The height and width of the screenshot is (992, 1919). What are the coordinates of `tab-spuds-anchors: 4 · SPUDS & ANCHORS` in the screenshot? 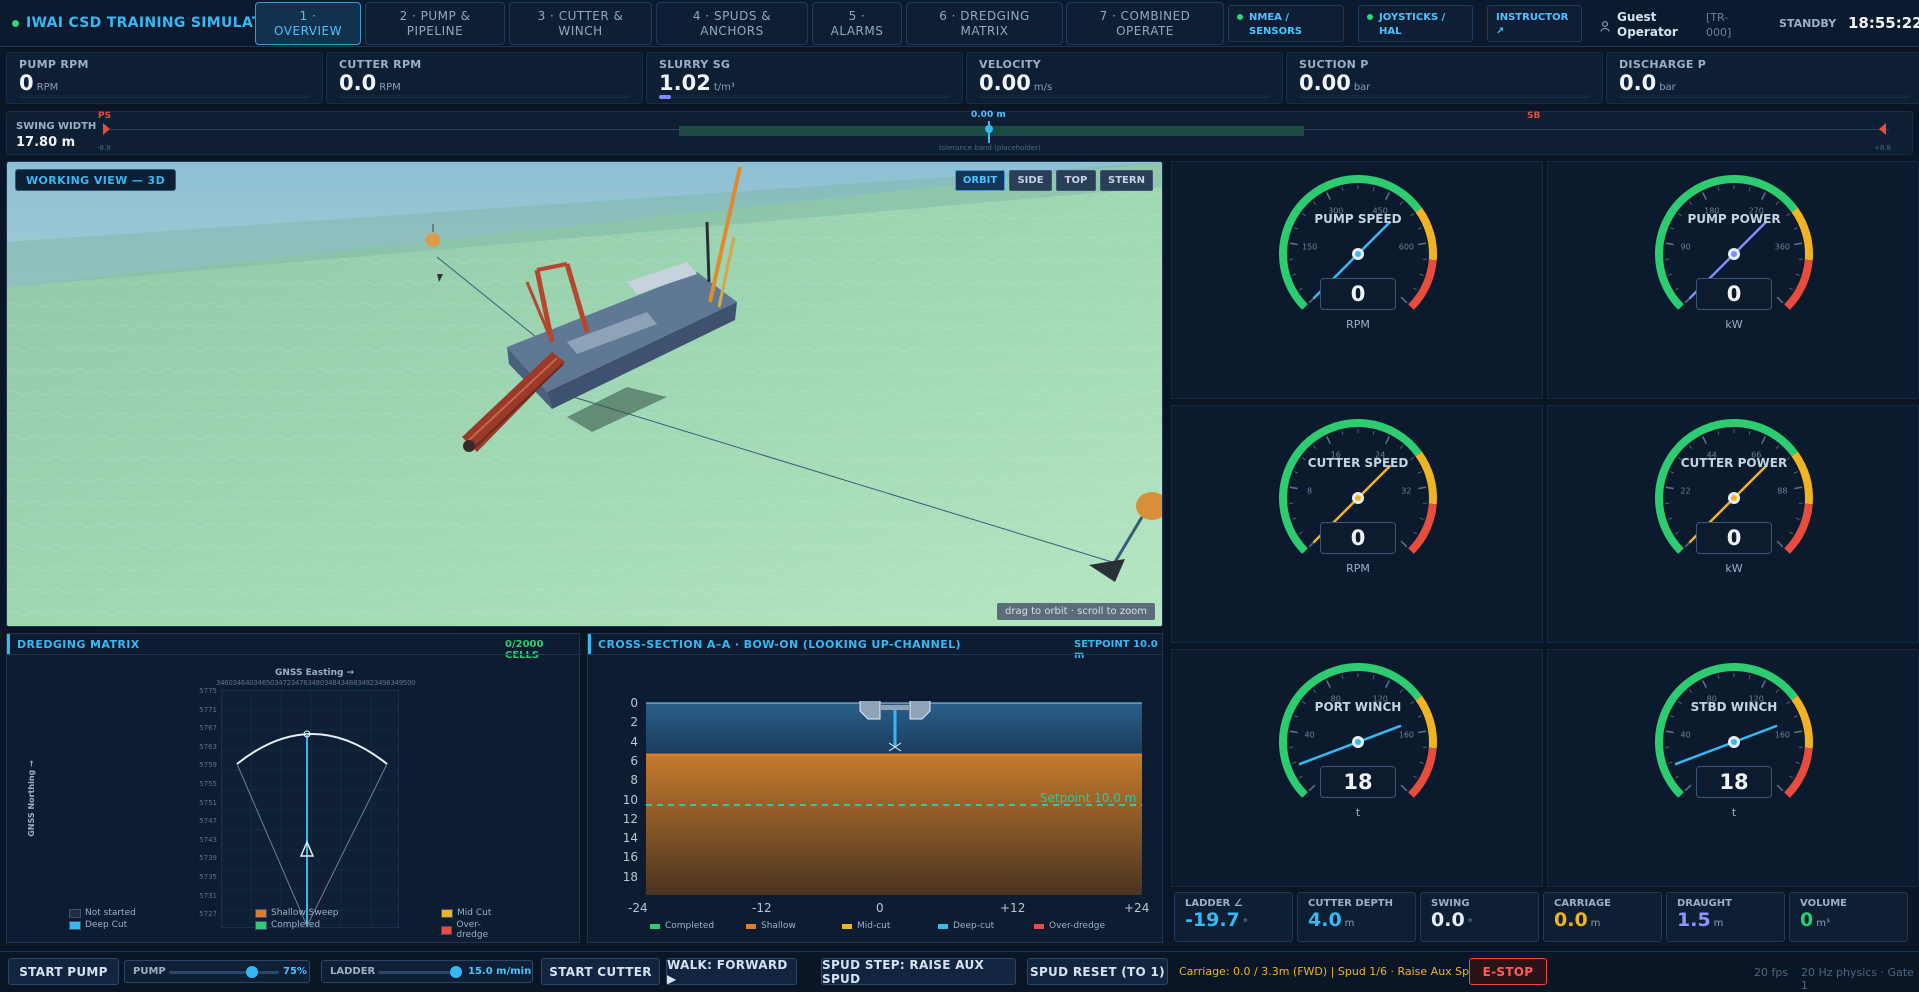 It's located at (732, 23).